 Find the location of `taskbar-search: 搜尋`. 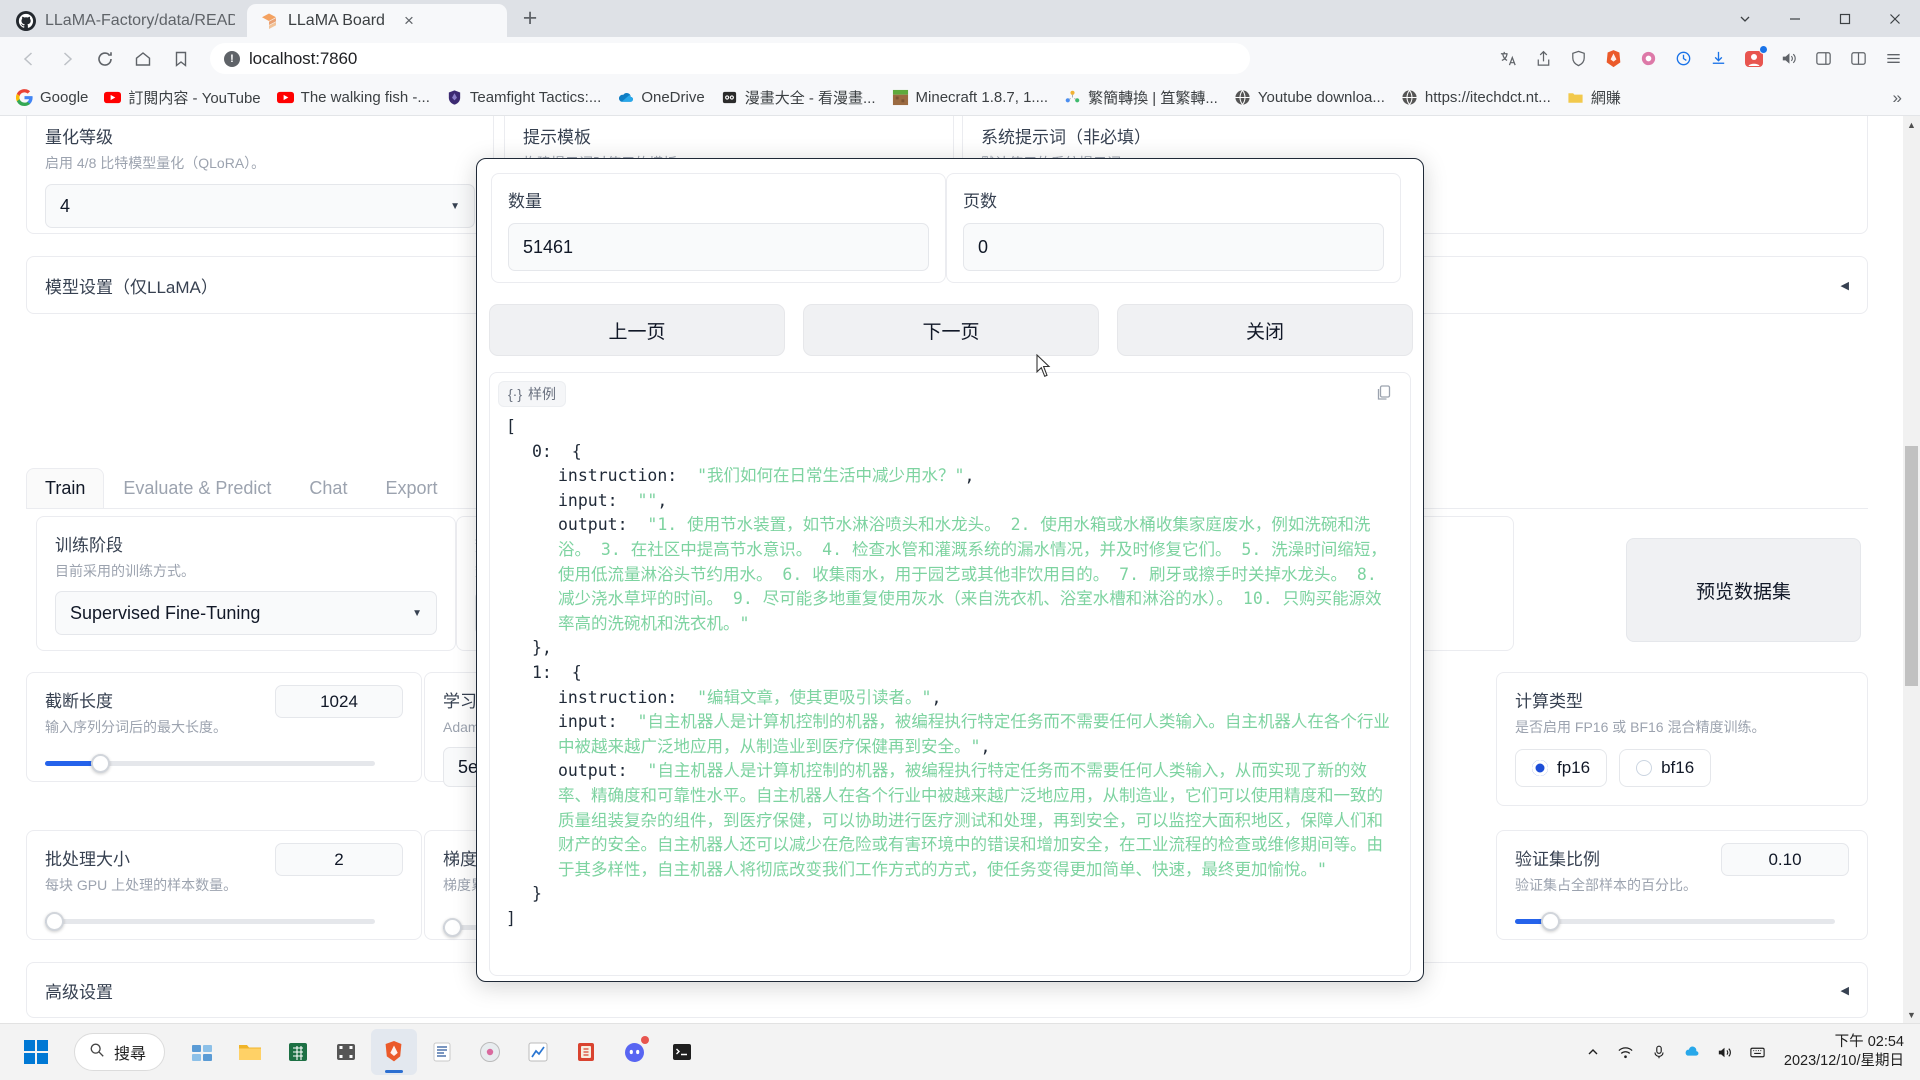

taskbar-search: 搜尋 is located at coordinates (120, 1052).